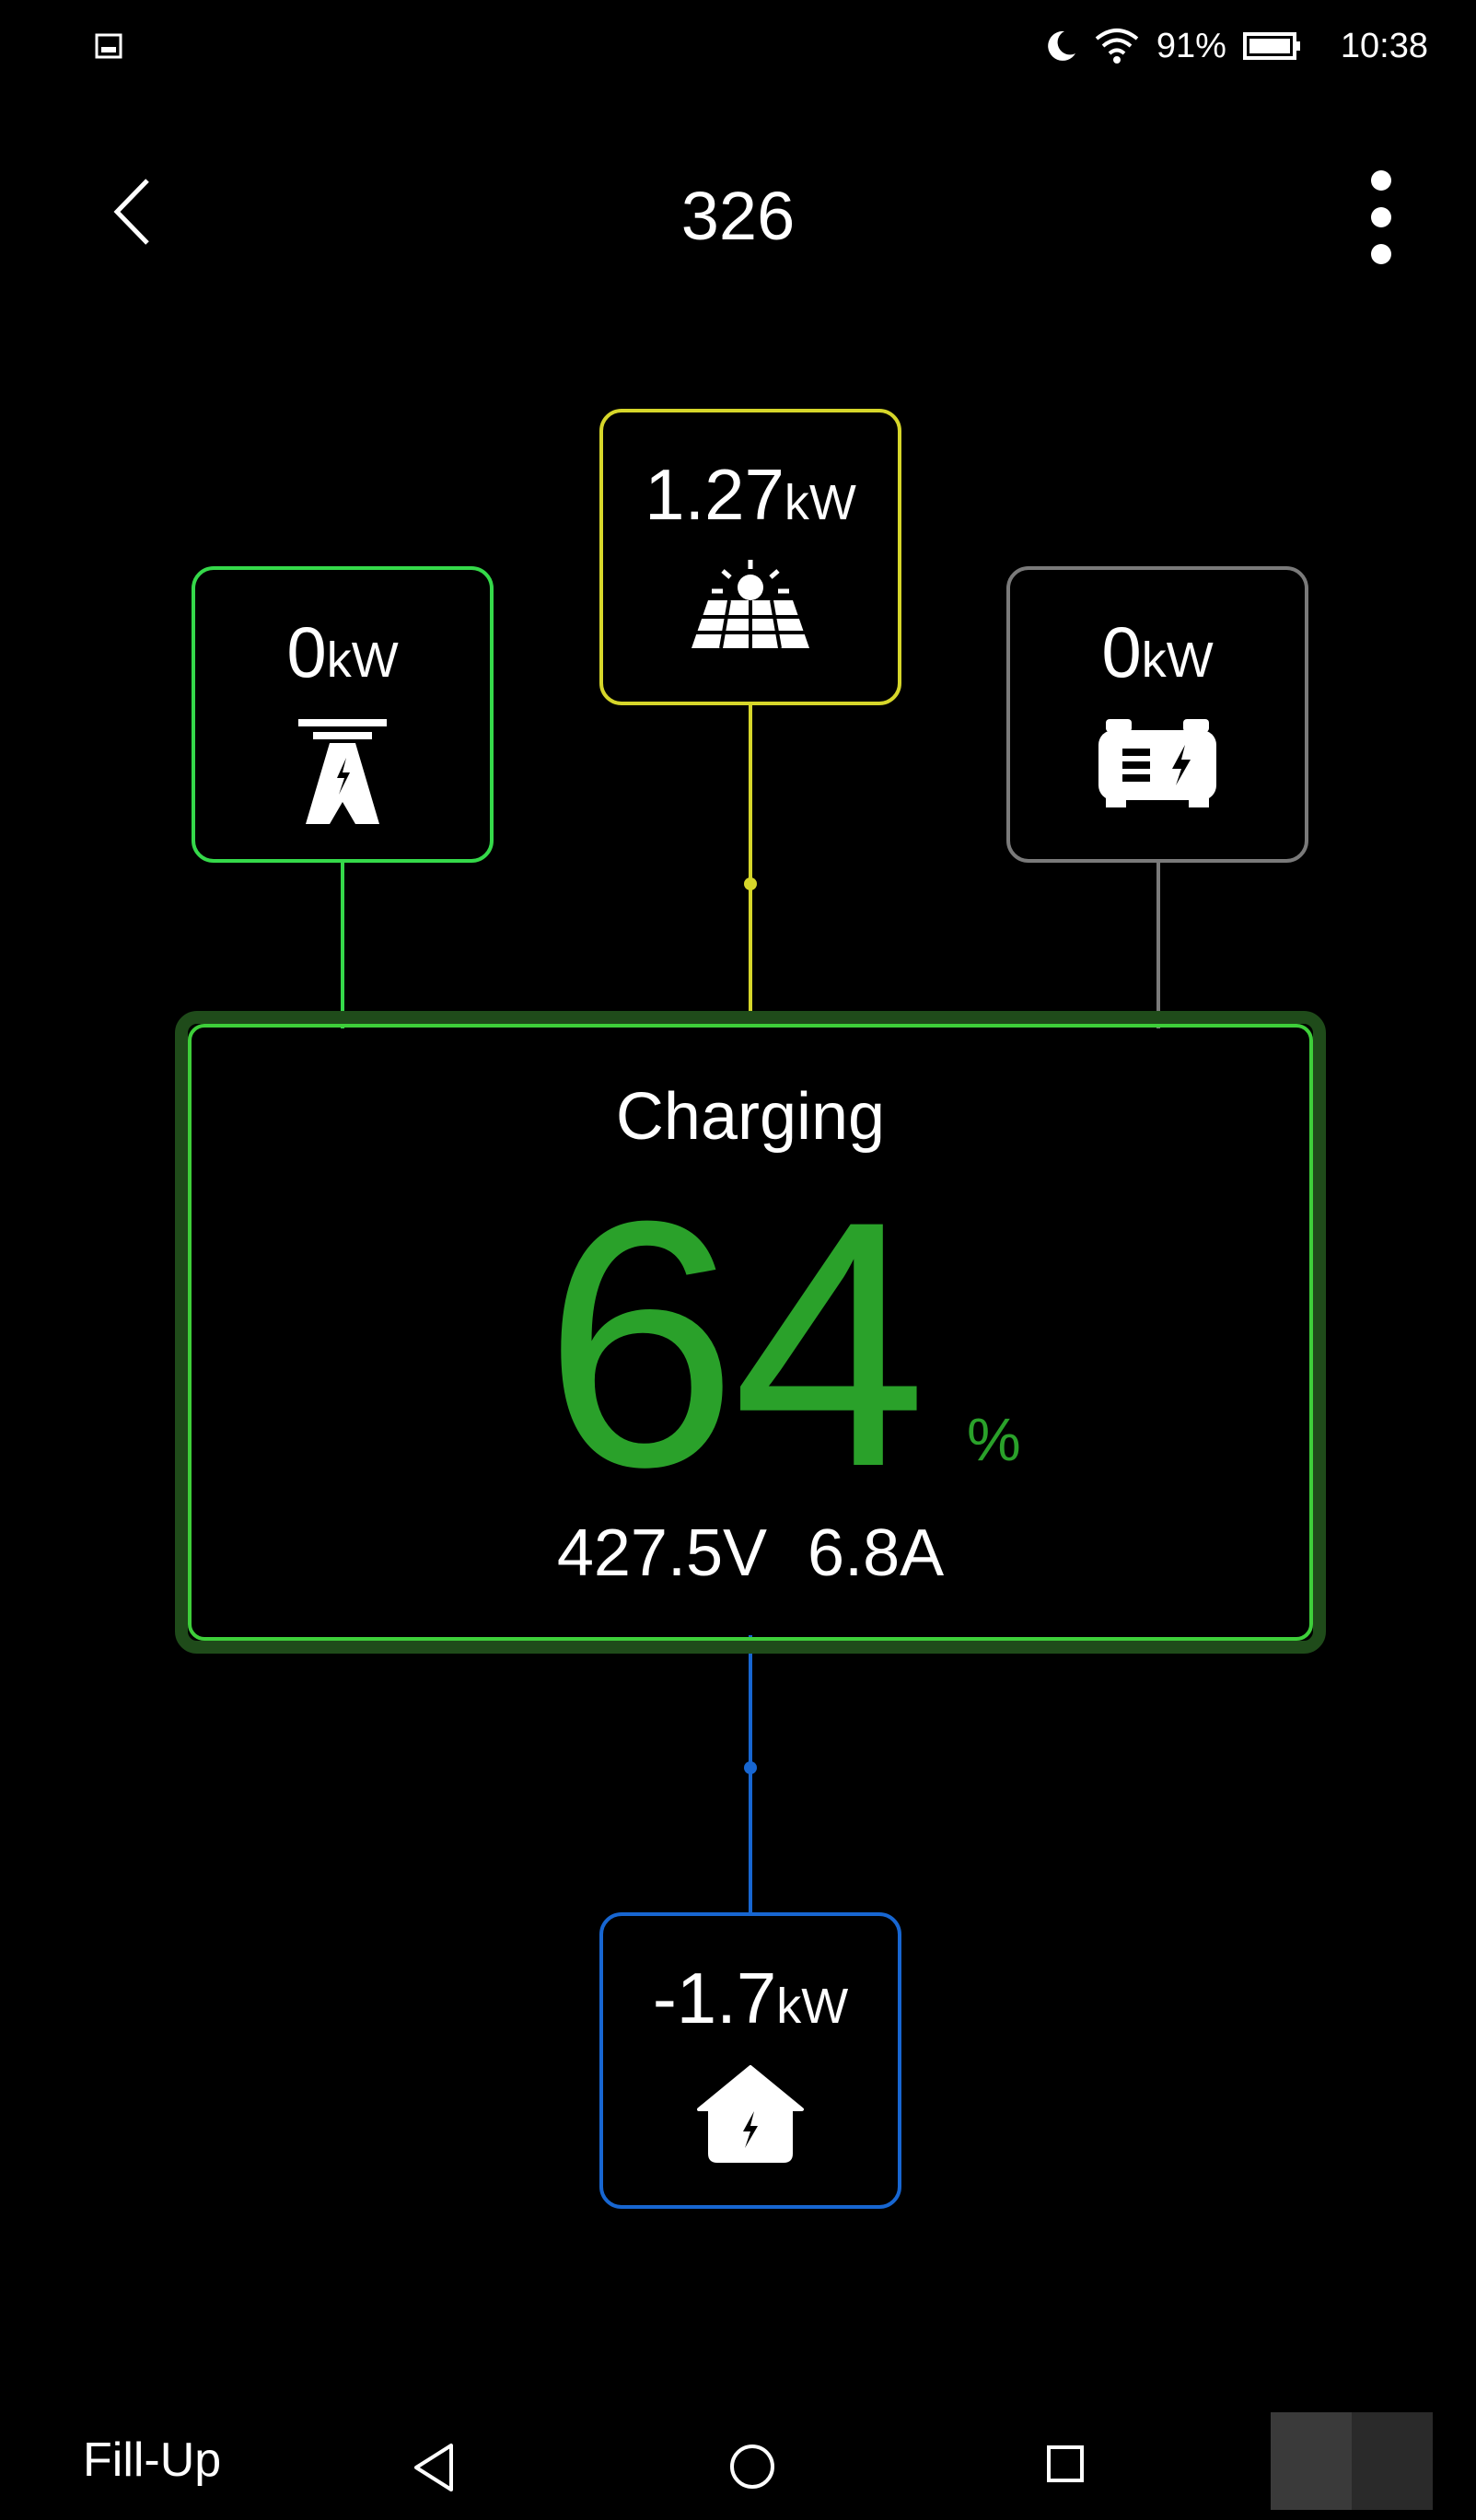 The height and width of the screenshot is (2520, 1476). I want to click on do-not-disturb-moon-icon, so click(1061, 45).